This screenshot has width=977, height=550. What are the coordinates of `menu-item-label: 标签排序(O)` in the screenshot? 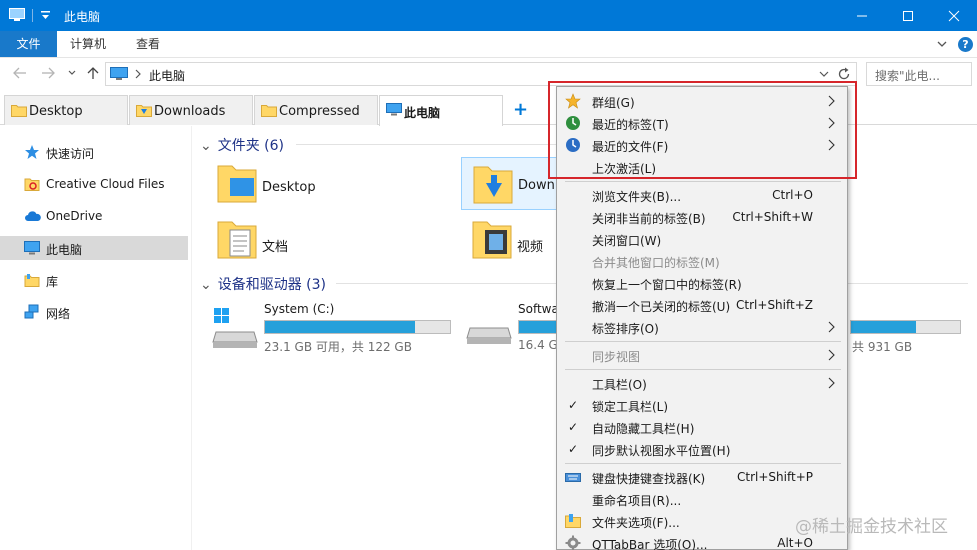 It's located at (625, 329).